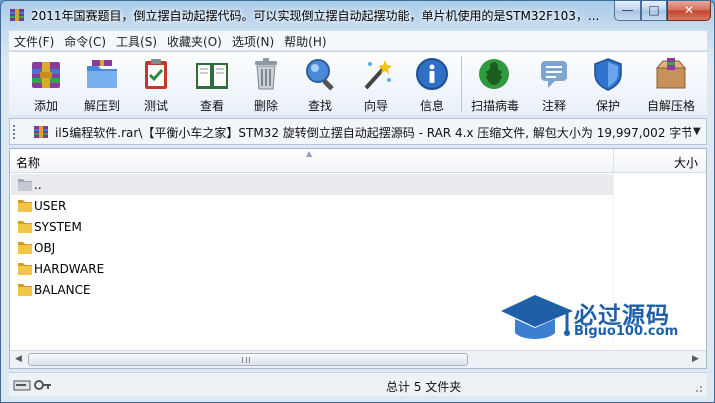 This screenshot has height=403, width=715. Describe the element at coordinates (659, 160) in the screenshot. I see `column-size-header: 大小` at that location.